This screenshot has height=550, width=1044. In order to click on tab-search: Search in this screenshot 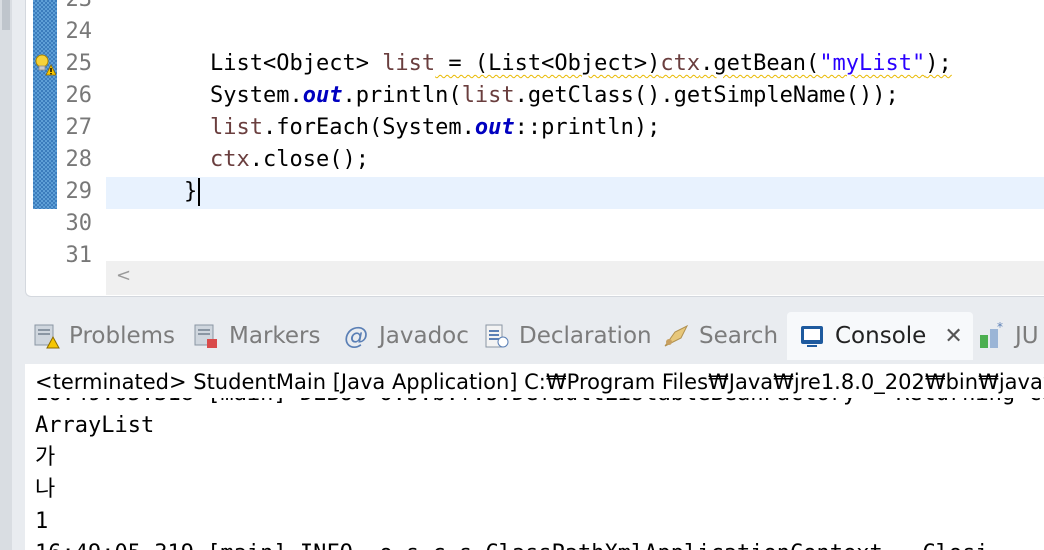, I will do `click(719, 336)`.